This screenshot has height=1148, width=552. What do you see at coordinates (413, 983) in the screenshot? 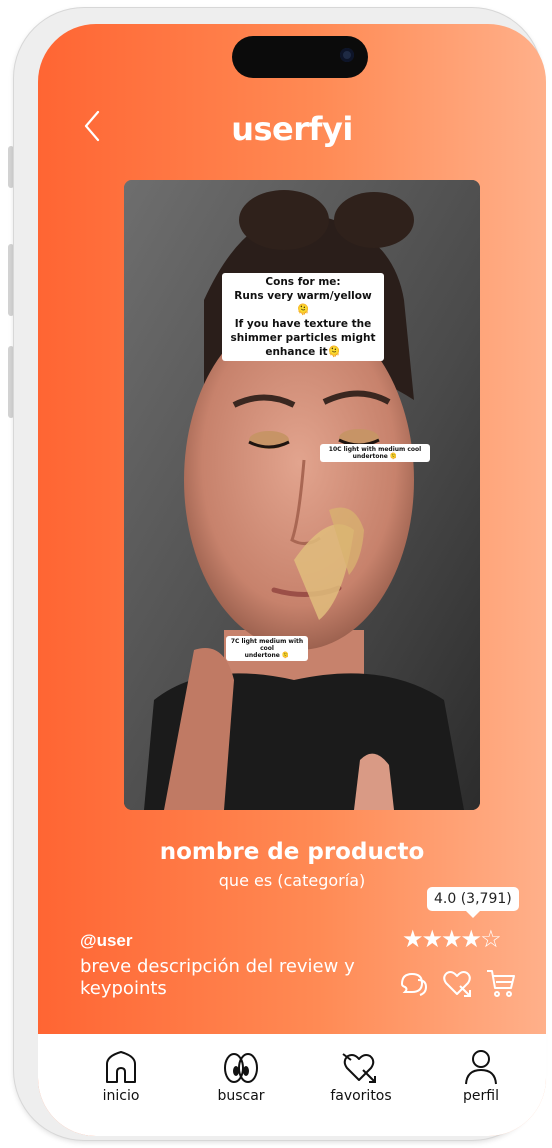
I see `comment-icon` at bounding box center [413, 983].